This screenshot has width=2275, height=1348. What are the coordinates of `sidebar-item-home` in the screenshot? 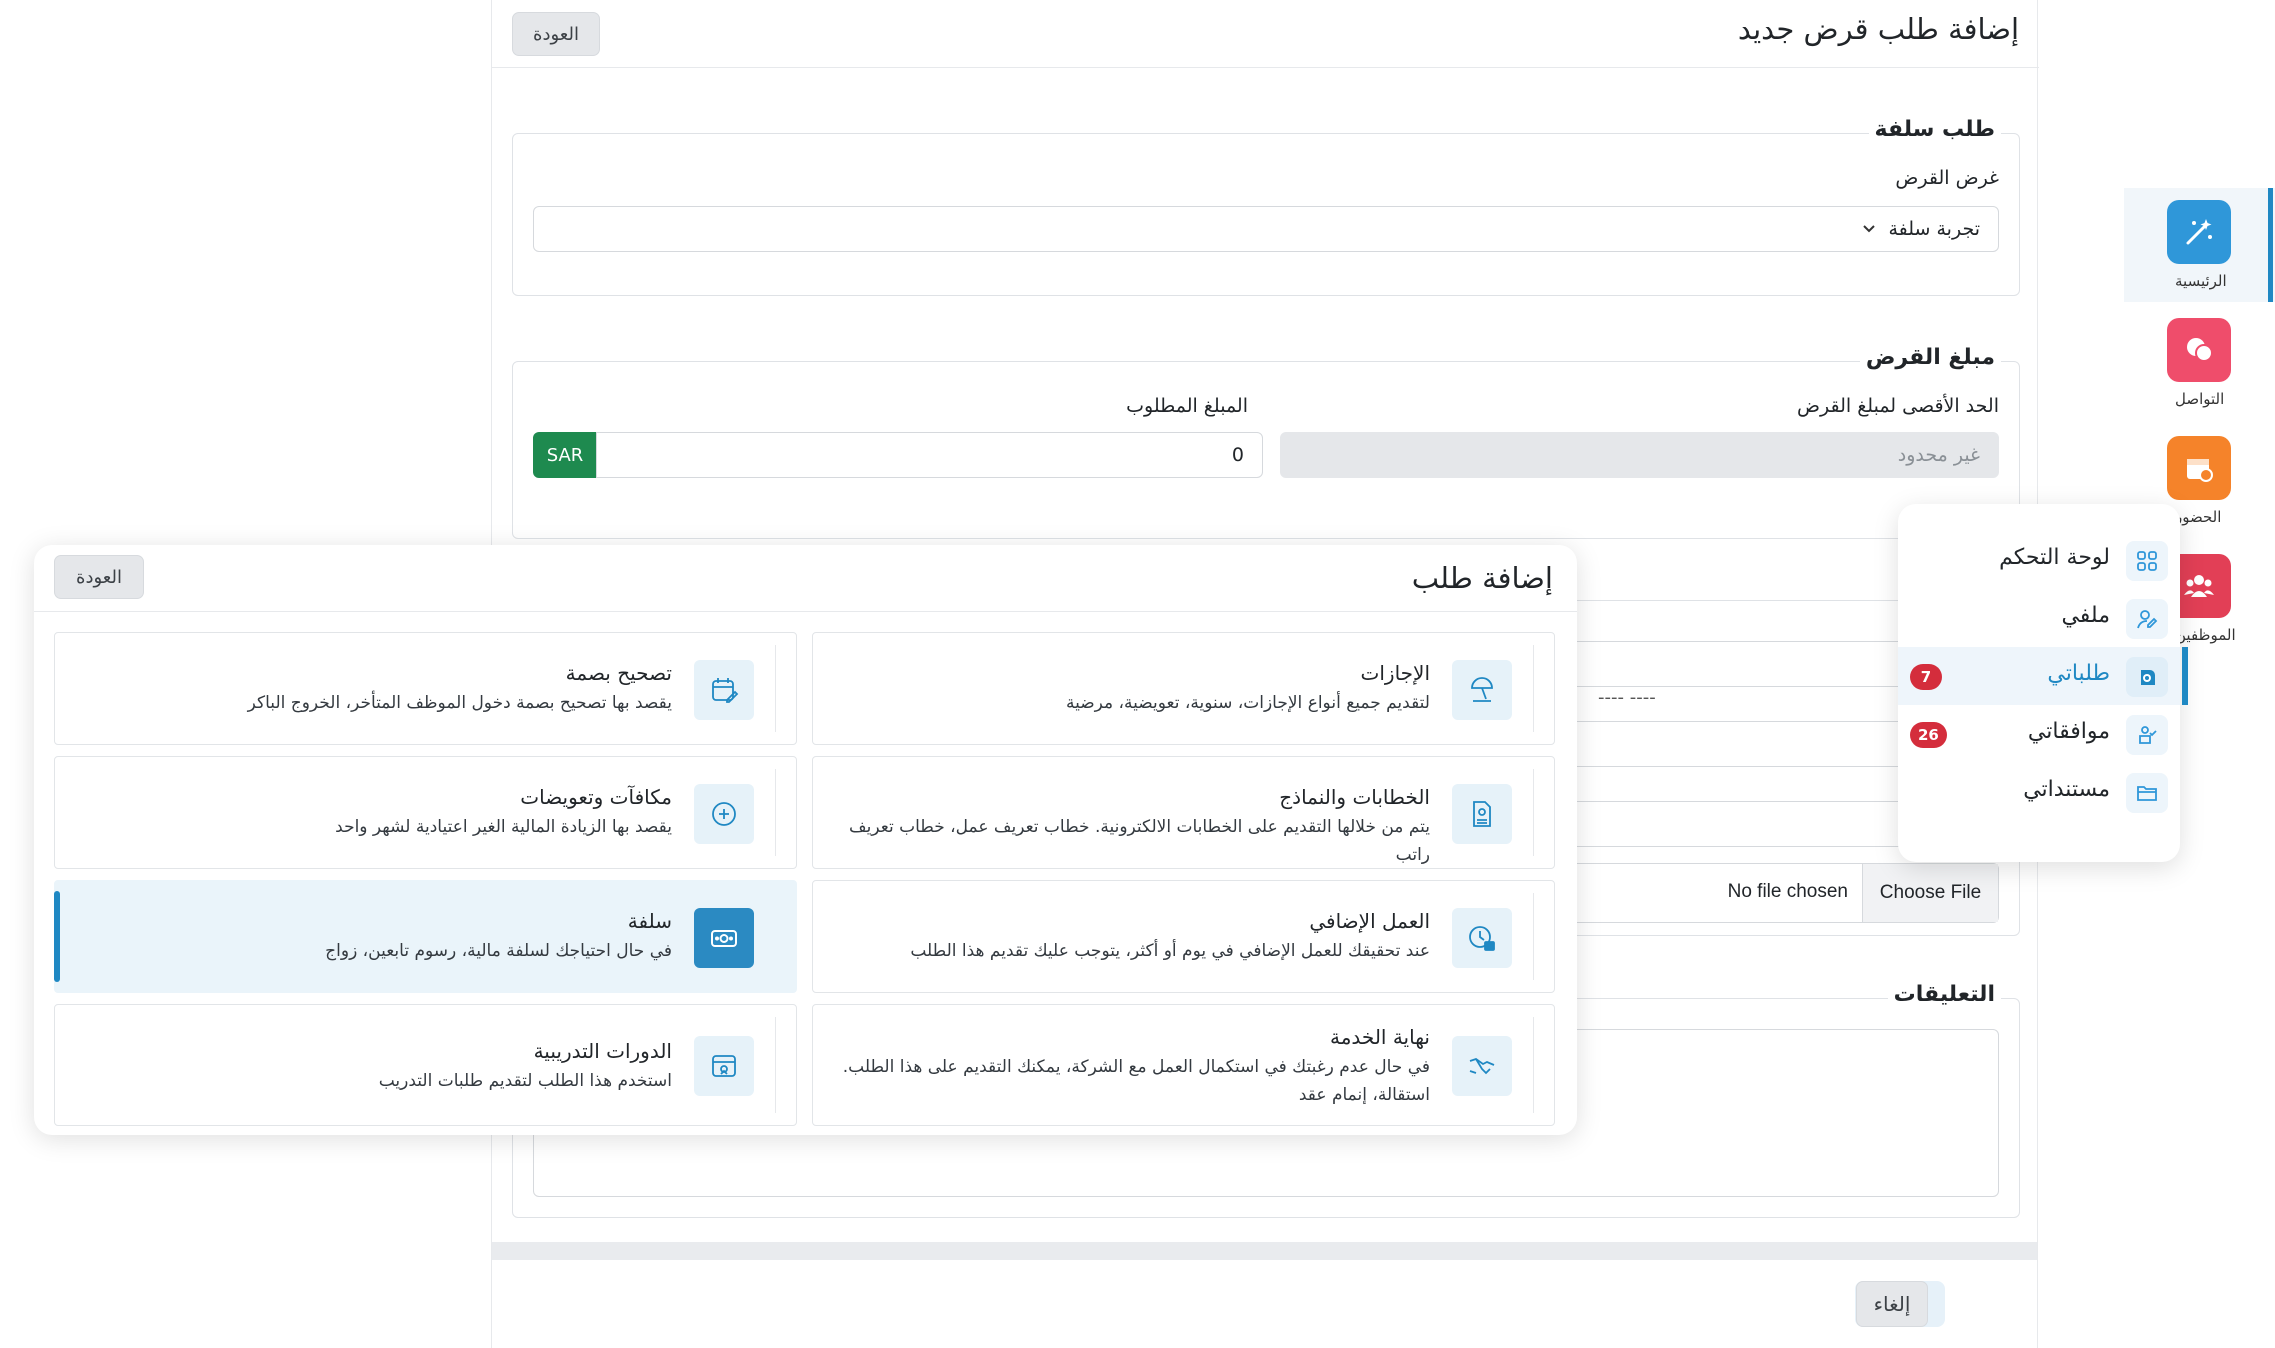 It's located at (2199, 232).